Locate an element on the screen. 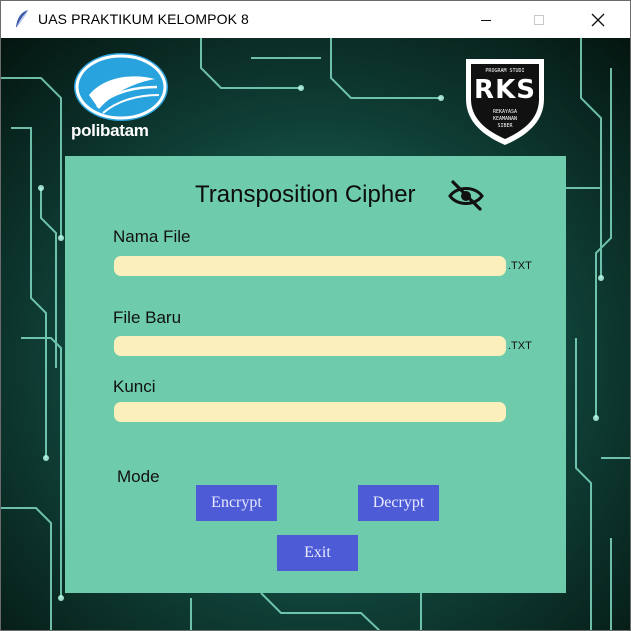  maximize-button is located at coordinates (539, 19).